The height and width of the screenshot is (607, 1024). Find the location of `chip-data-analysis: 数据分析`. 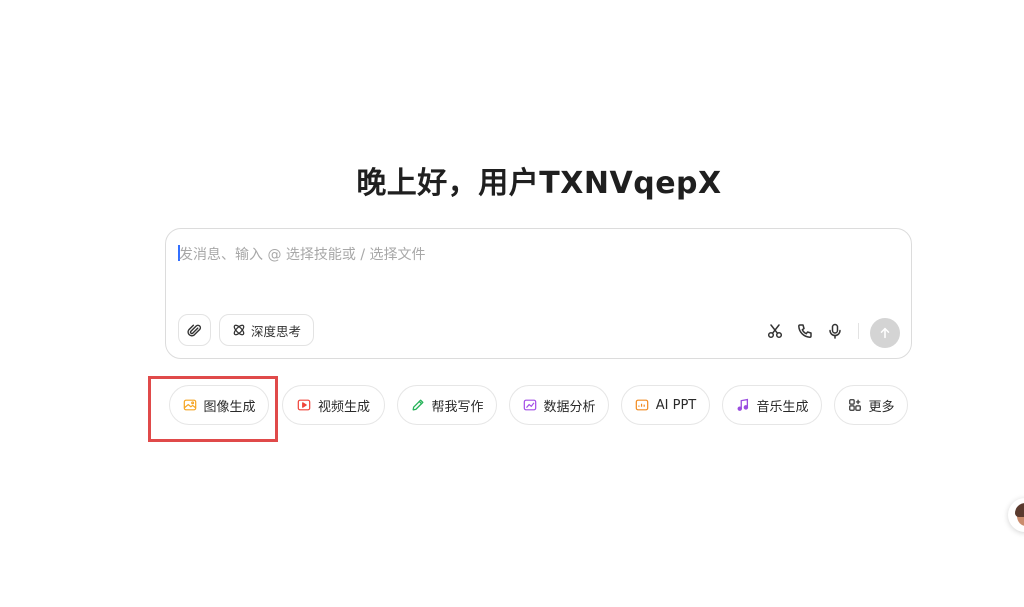

chip-data-analysis: 数据分析 is located at coordinates (559, 405).